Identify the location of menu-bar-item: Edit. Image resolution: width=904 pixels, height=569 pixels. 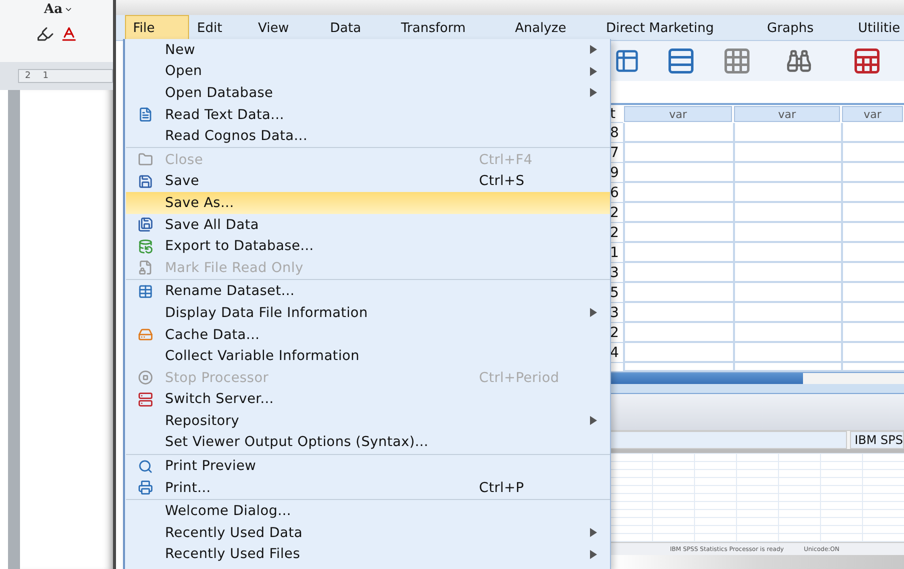
(219, 27).